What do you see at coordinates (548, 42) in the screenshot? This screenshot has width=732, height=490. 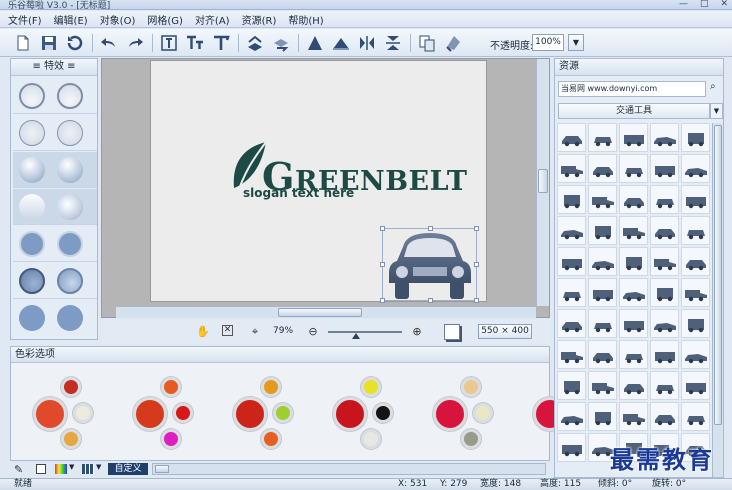 I see `opacity-input: 100%` at bounding box center [548, 42].